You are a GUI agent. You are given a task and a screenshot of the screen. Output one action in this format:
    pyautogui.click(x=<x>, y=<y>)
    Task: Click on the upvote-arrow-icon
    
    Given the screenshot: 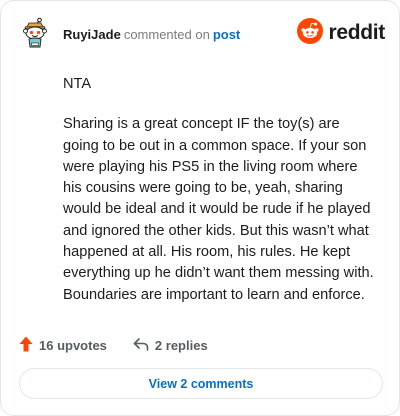 What is the action you would take?
    pyautogui.click(x=26, y=345)
    